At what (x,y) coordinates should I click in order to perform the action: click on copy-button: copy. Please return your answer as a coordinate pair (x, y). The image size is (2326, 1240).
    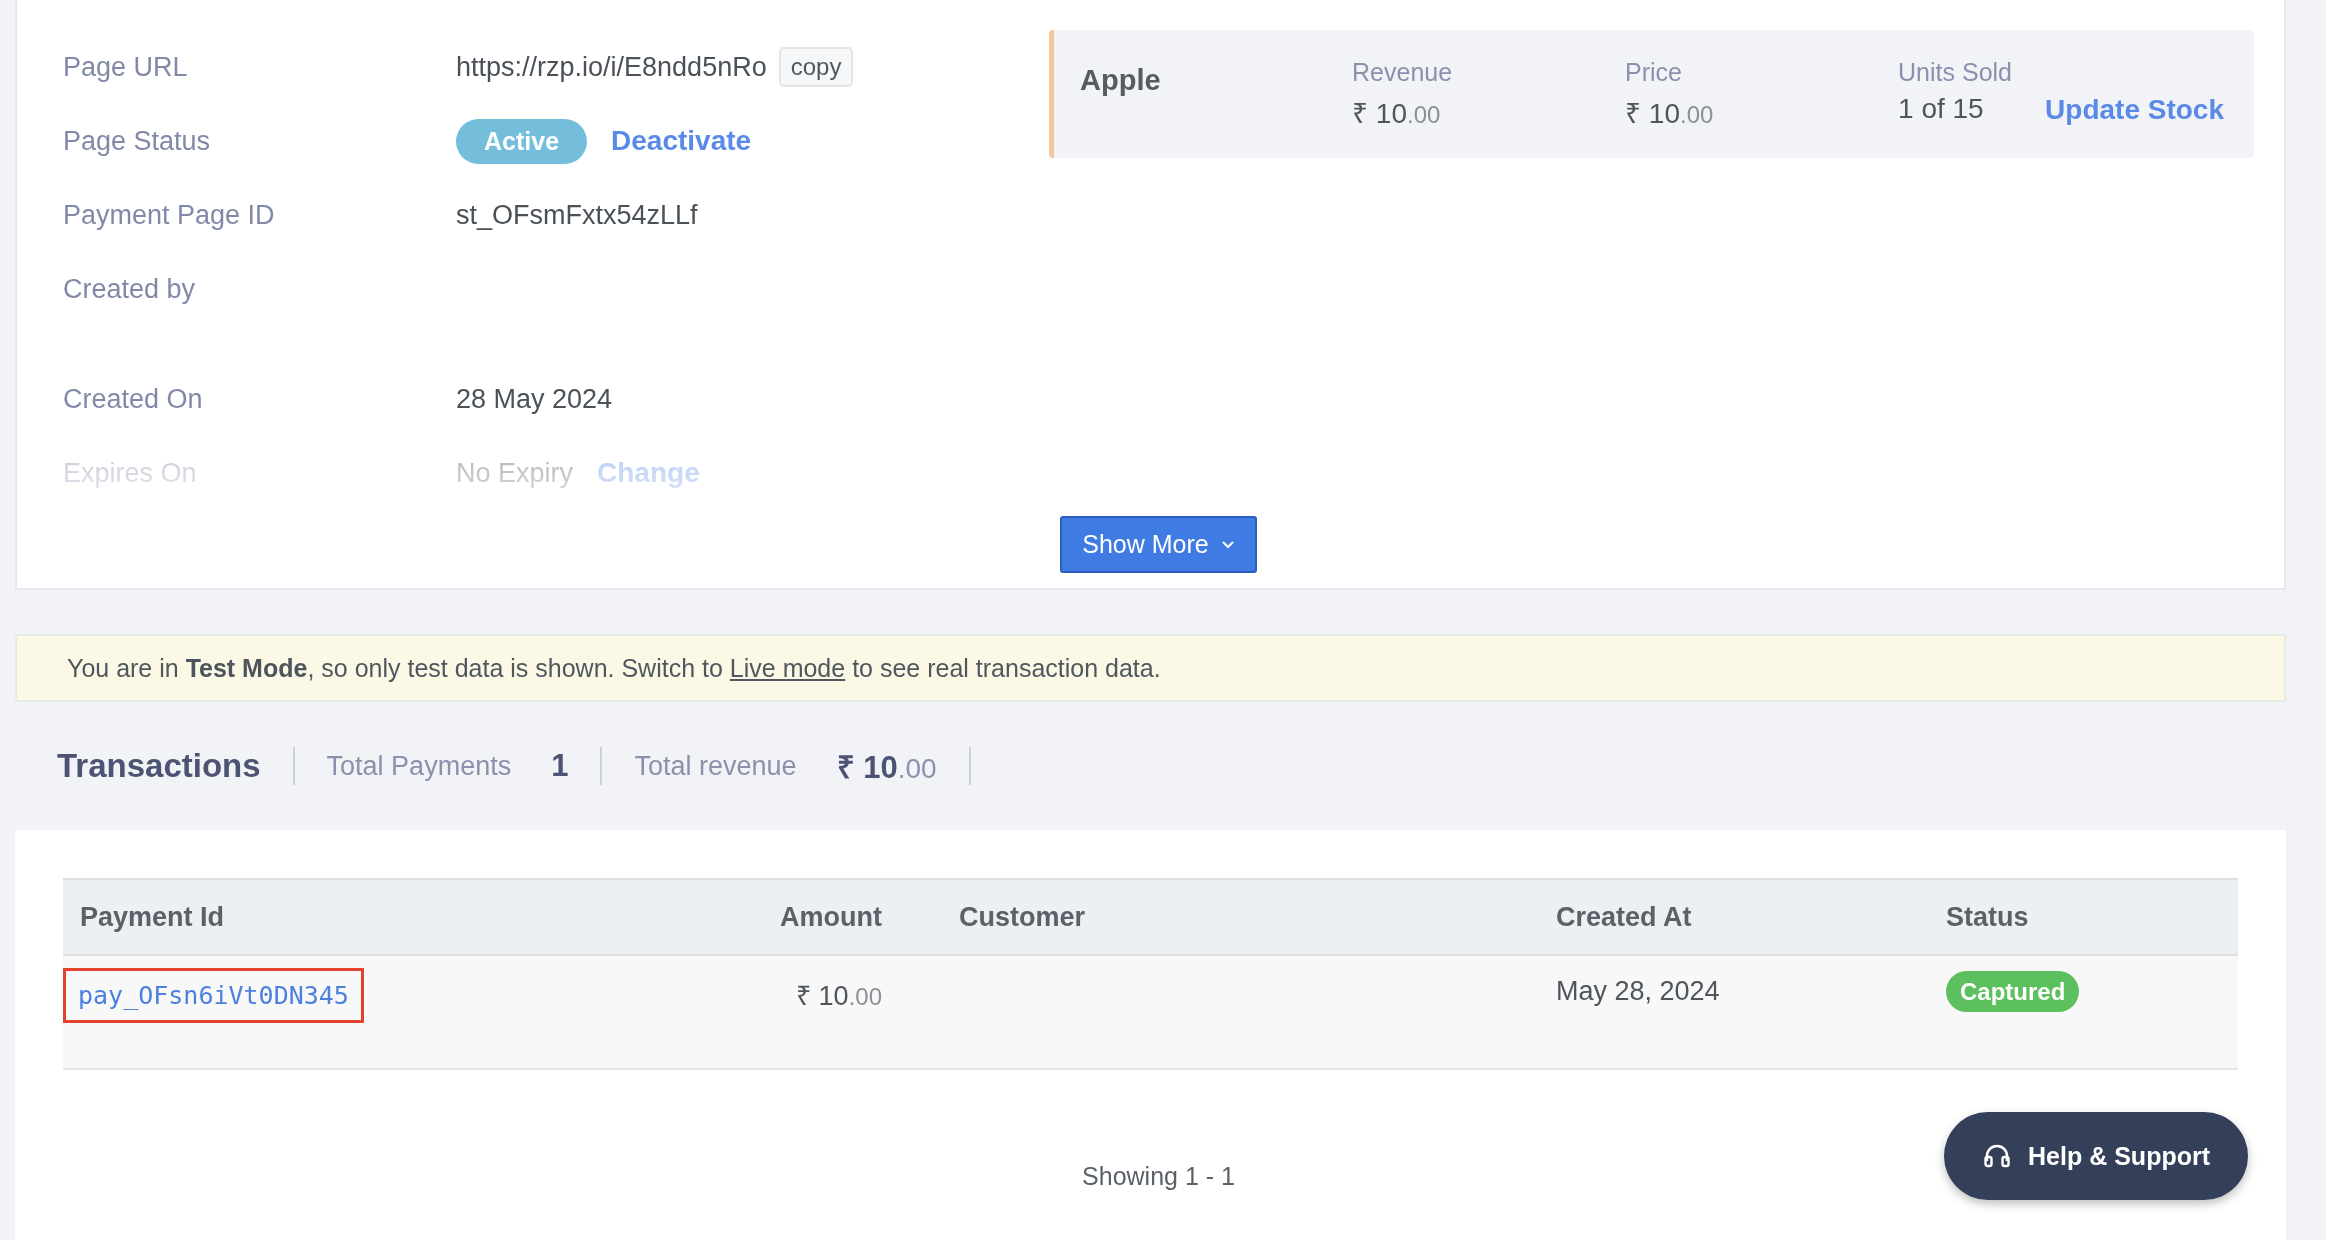
    Looking at the image, I should click on (816, 67).